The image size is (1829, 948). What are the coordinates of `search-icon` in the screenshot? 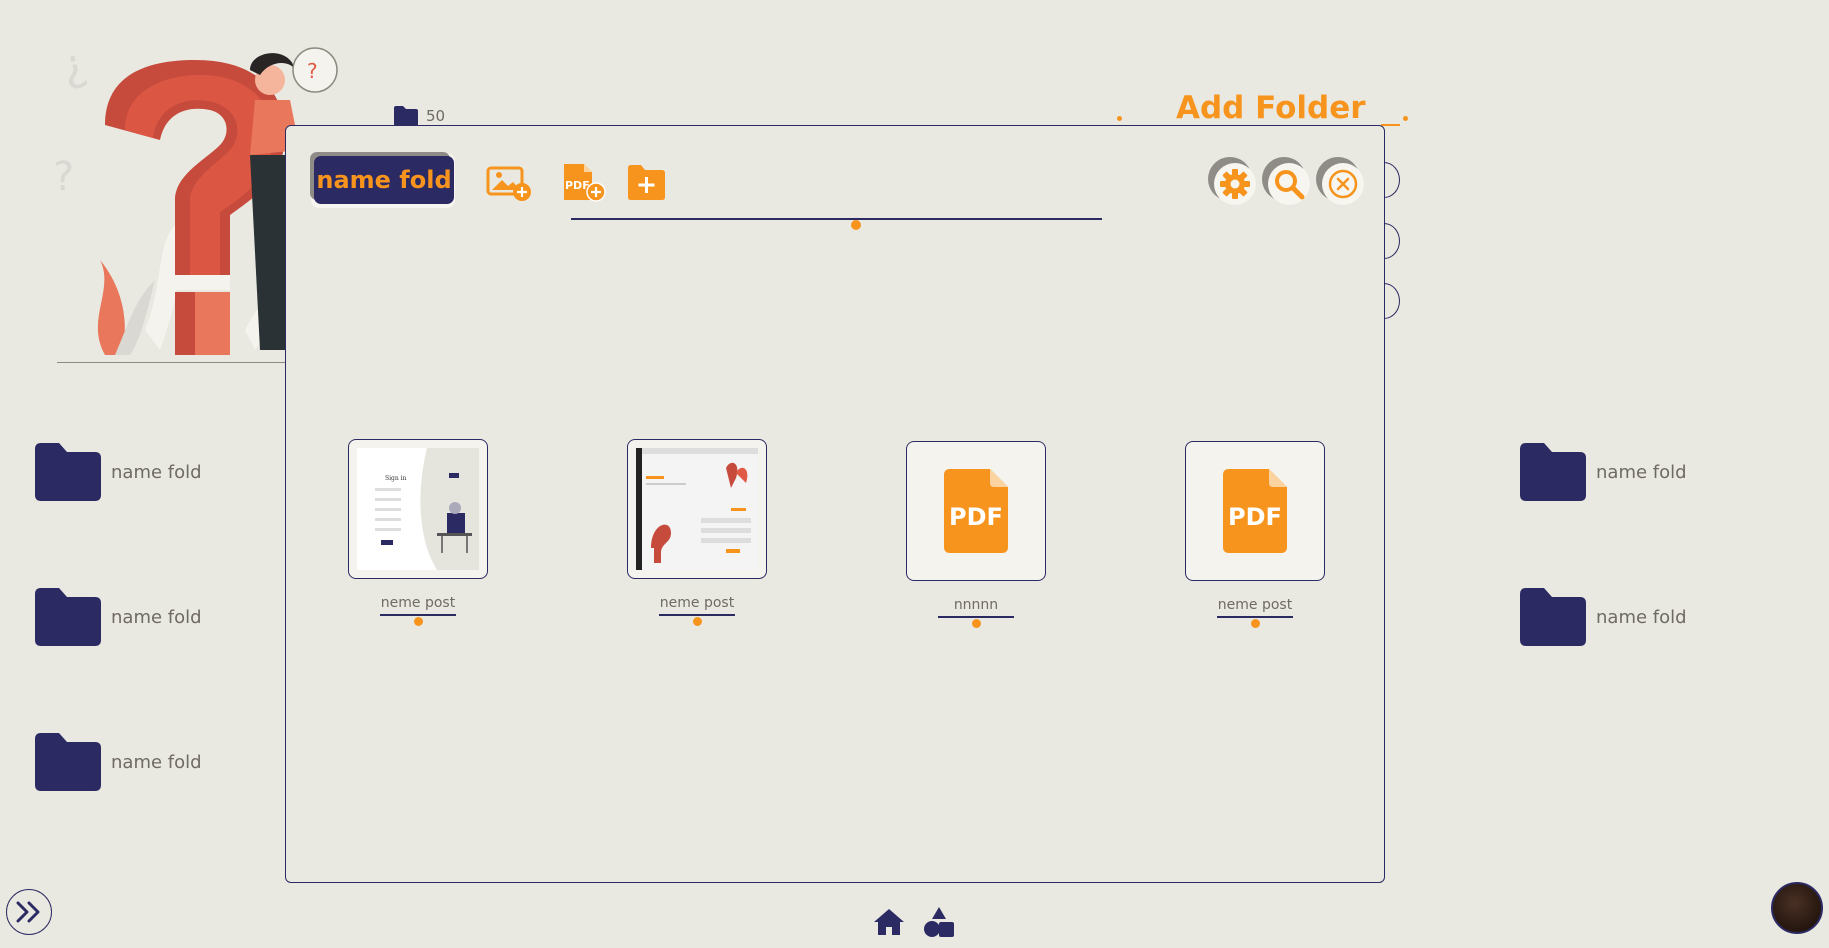 It's located at (1290, 185).